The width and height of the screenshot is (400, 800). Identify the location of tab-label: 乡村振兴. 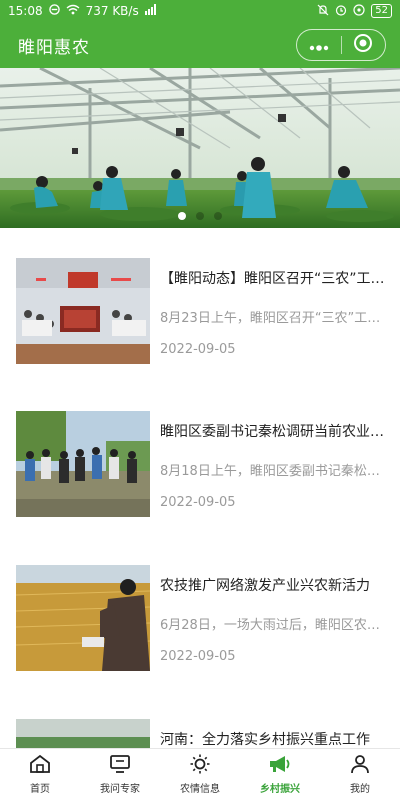
(280, 789).